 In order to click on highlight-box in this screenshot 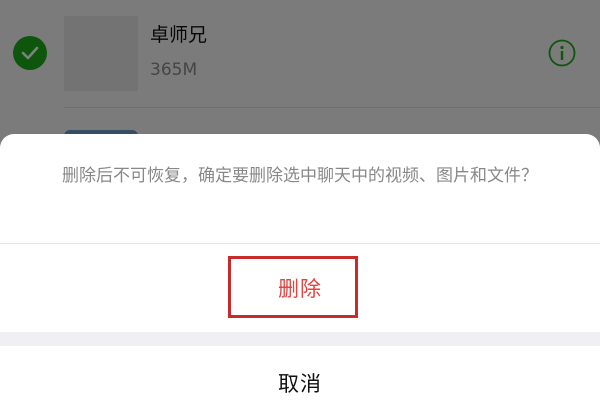, I will do `click(293, 287)`.